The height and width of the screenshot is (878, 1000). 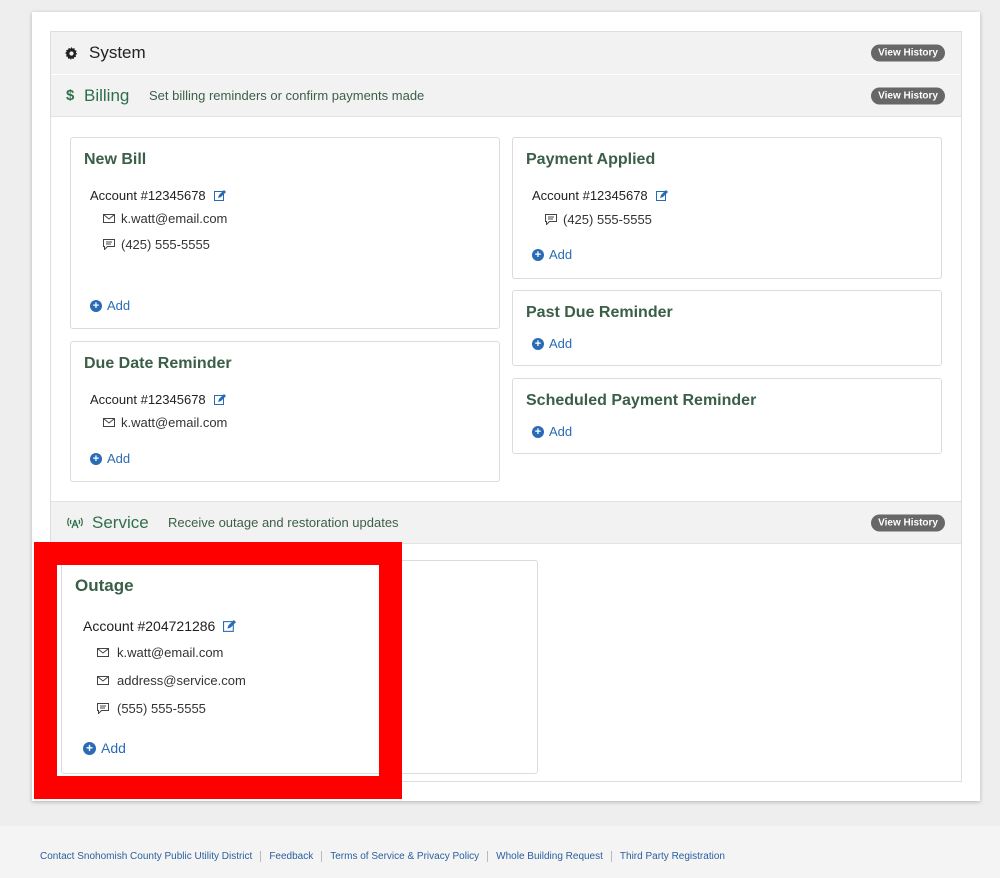 I want to click on account-row: Account #204721286, so click(x=160, y=626).